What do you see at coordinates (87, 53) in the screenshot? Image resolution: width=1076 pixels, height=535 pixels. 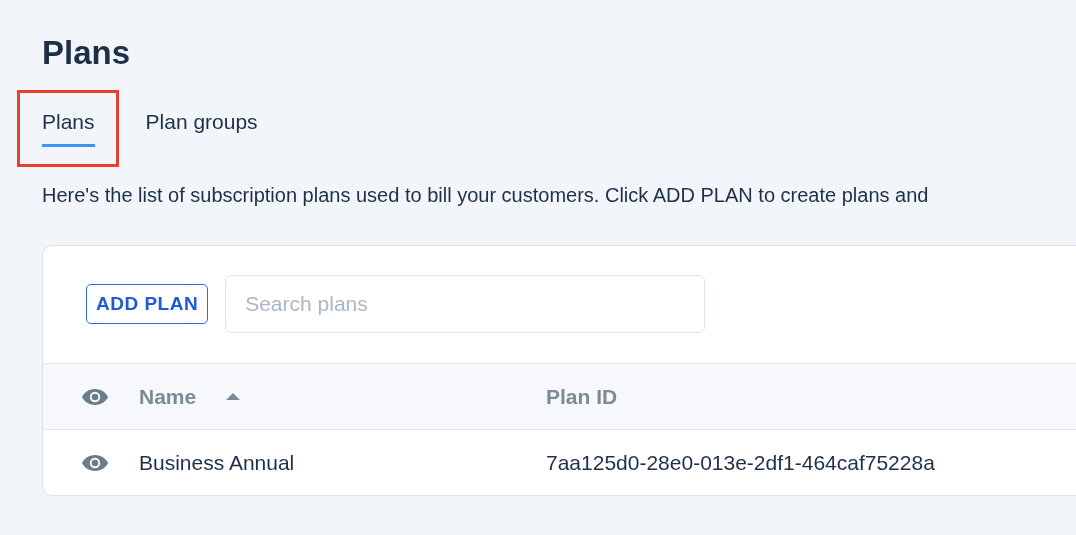 I see `page-title: Plans` at bounding box center [87, 53].